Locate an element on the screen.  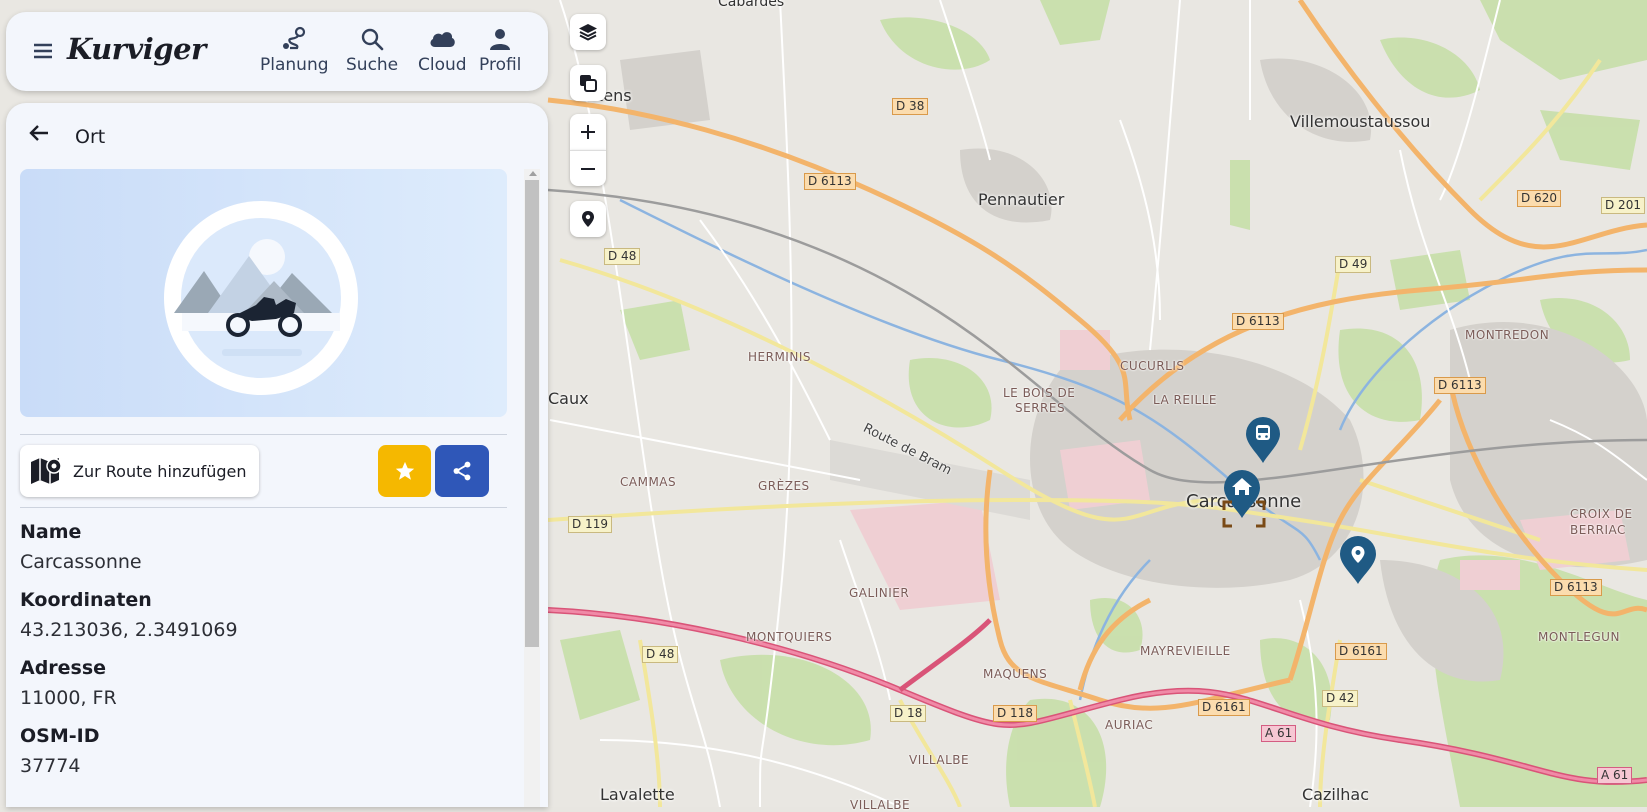
train-station-marker-icon is located at coordinates (1263, 440).